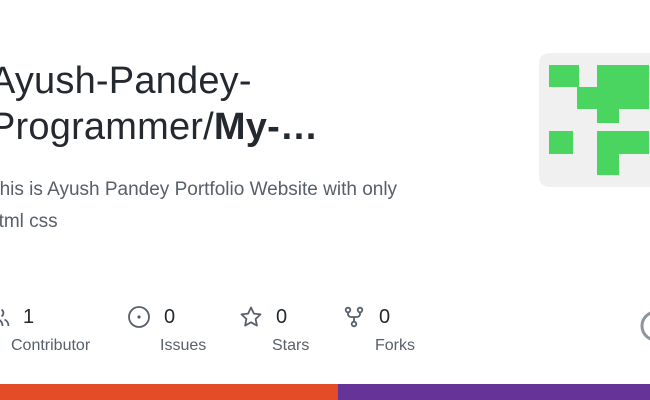  What do you see at coordinates (645, 326) in the screenshot?
I see `github-logo-icon` at bounding box center [645, 326].